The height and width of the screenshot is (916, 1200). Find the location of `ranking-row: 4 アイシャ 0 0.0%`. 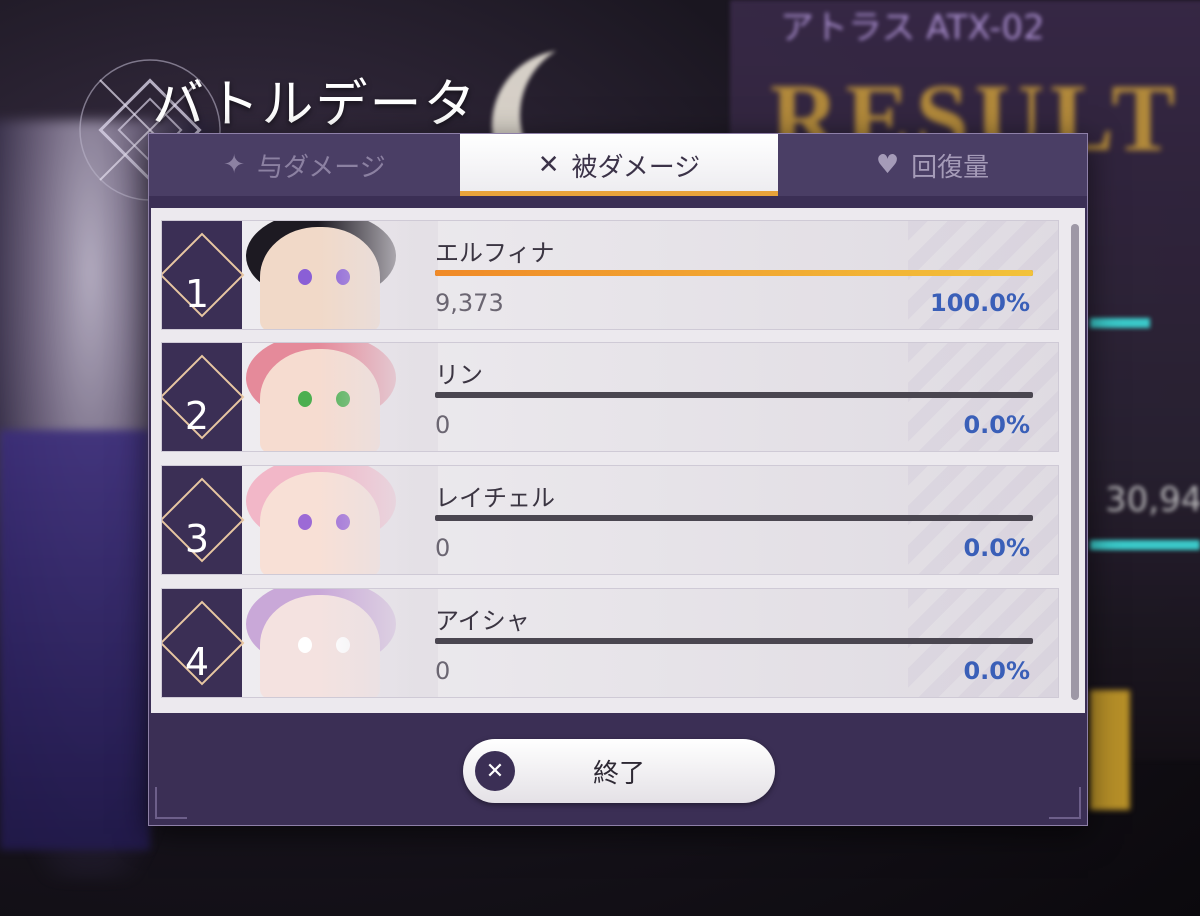

ranking-row: 4 アイシャ 0 0.0% is located at coordinates (610, 643).